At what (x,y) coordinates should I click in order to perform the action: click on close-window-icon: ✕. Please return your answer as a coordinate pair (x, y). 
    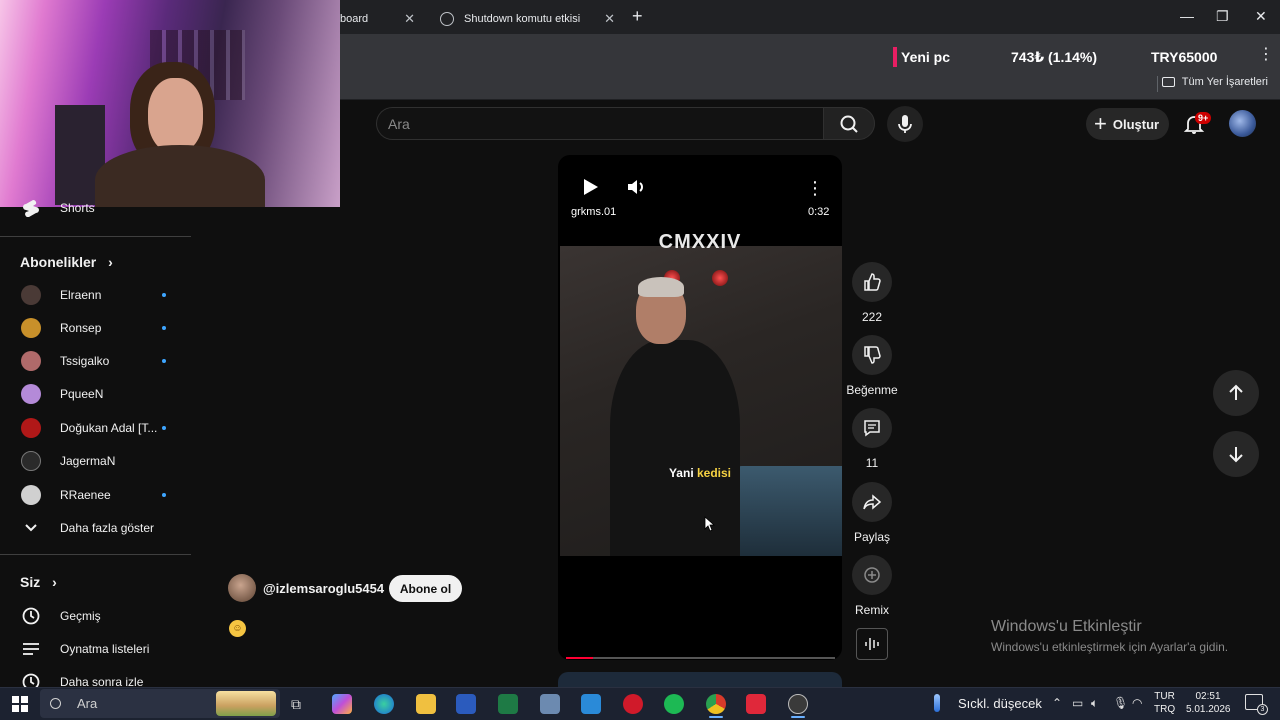
    Looking at the image, I should click on (1261, 16).